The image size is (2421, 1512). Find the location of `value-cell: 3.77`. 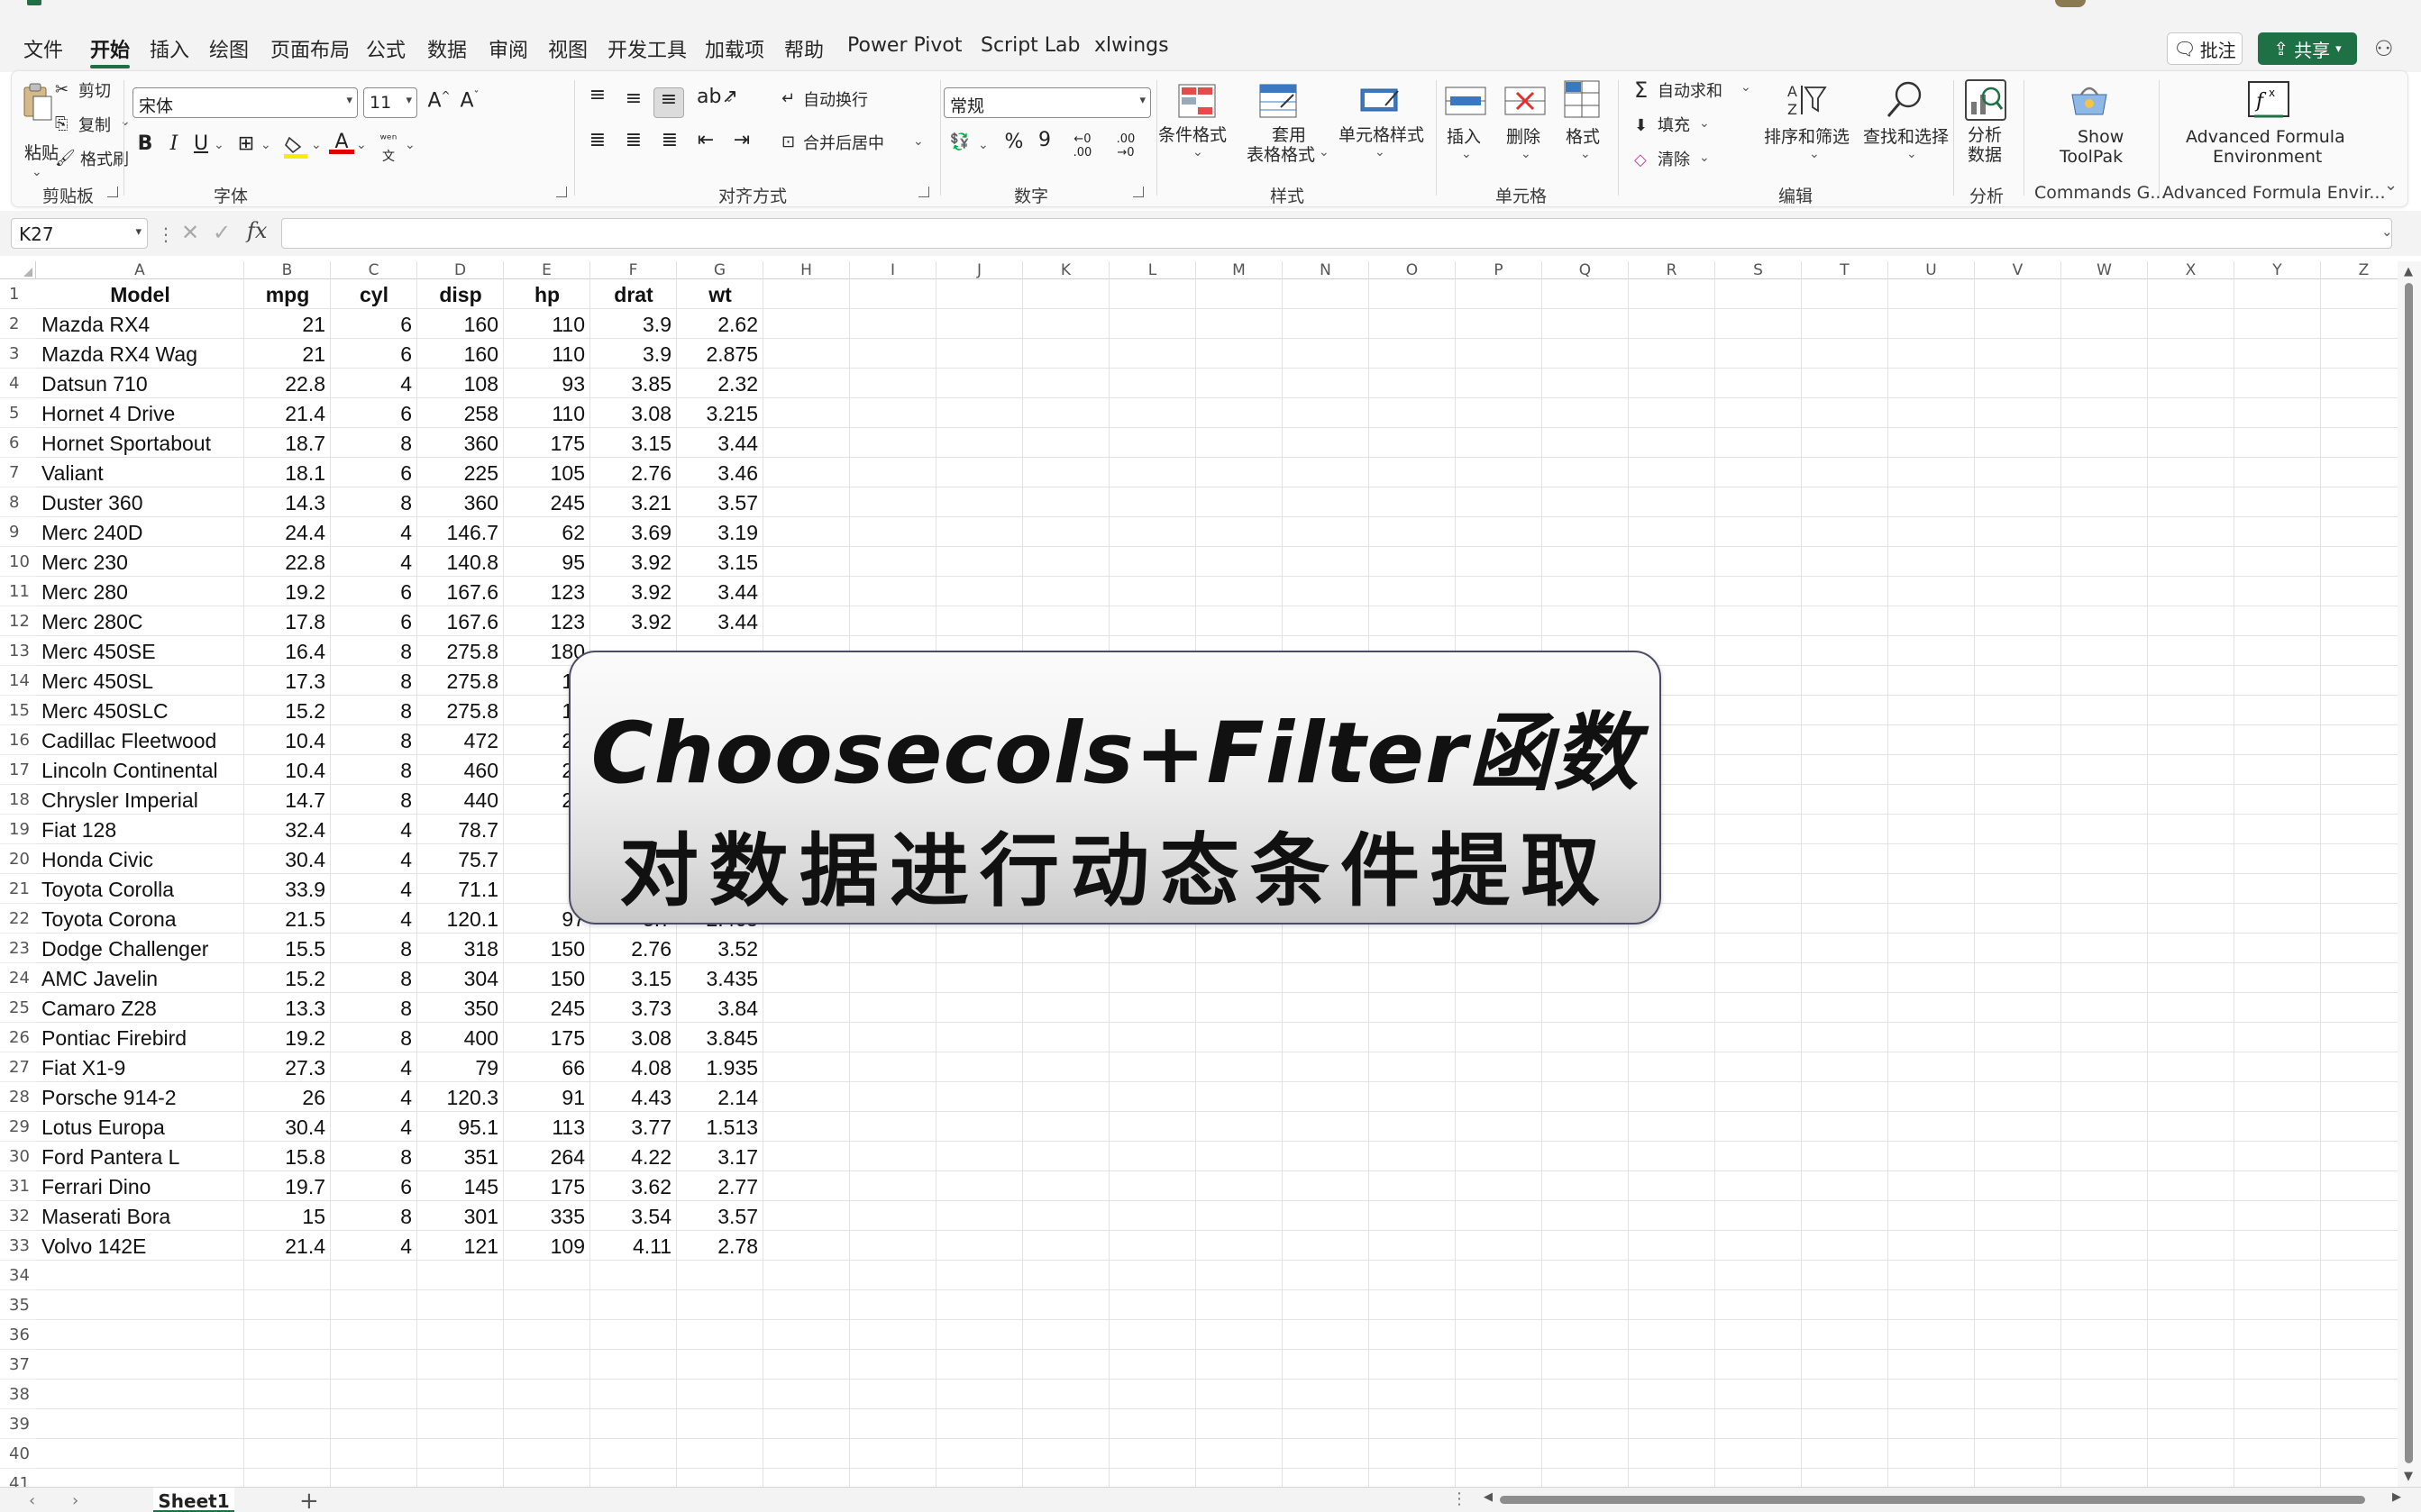

value-cell: 3.77 is located at coordinates (633, 1127).